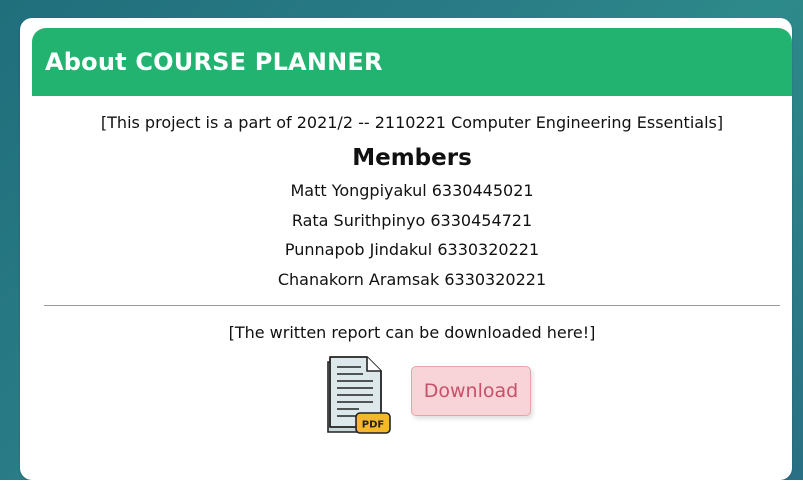 The image size is (803, 486). What do you see at coordinates (359, 395) in the screenshot?
I see `pdf-document-icon: PDF` at bounding box center [359, 395].